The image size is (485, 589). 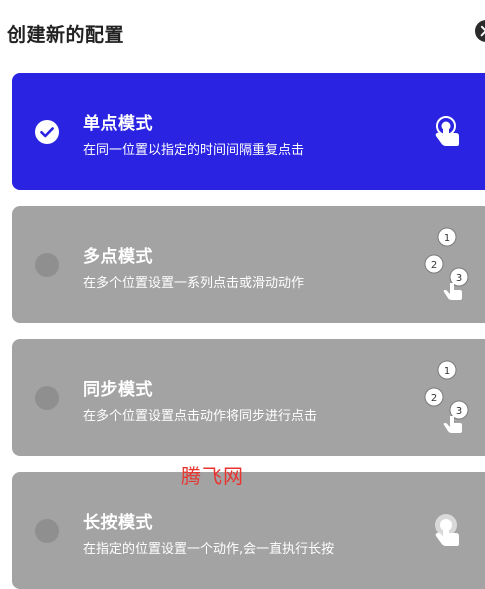 I want to click on mode-title: 同步模式, so click(x=118, y=390).